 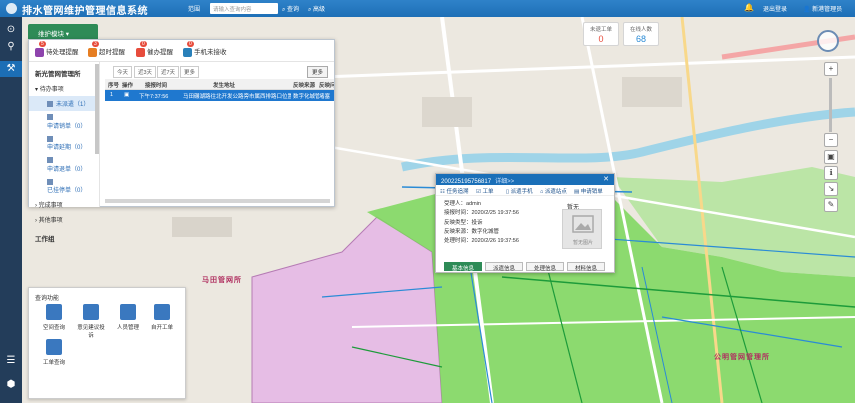 I want to click on tree-item-undispatched: 未派遣（1）, so click(x=64, y=103).